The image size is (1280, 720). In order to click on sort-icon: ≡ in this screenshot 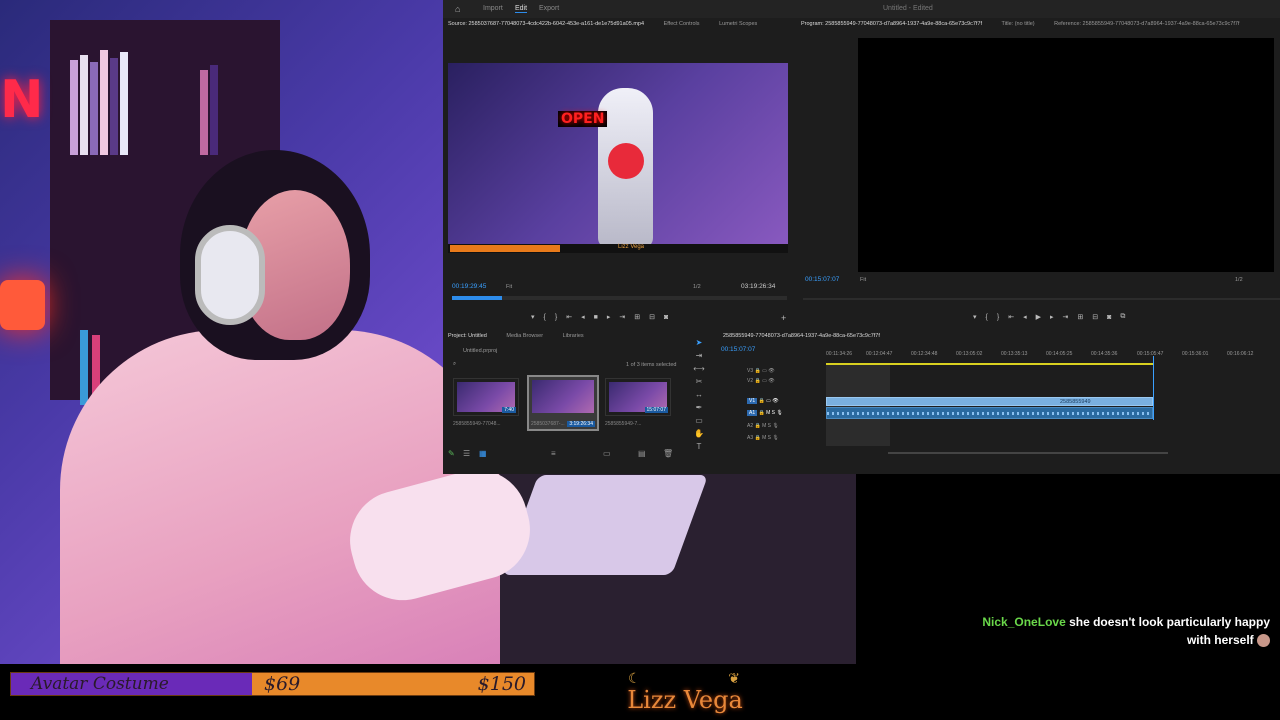, I will do `click(553, 453)`.